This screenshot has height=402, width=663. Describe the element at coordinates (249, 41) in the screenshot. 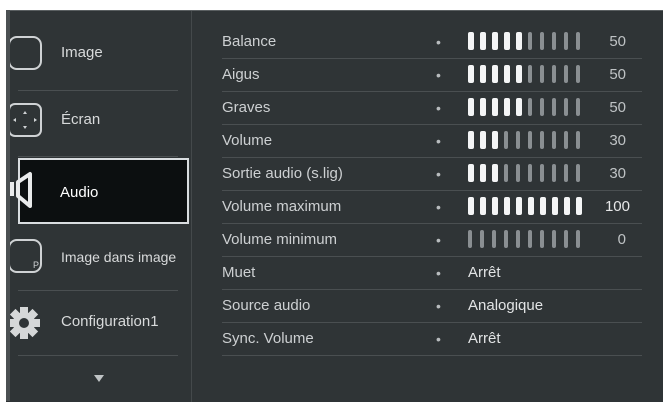

I see `setting-label: Balance` at that location.